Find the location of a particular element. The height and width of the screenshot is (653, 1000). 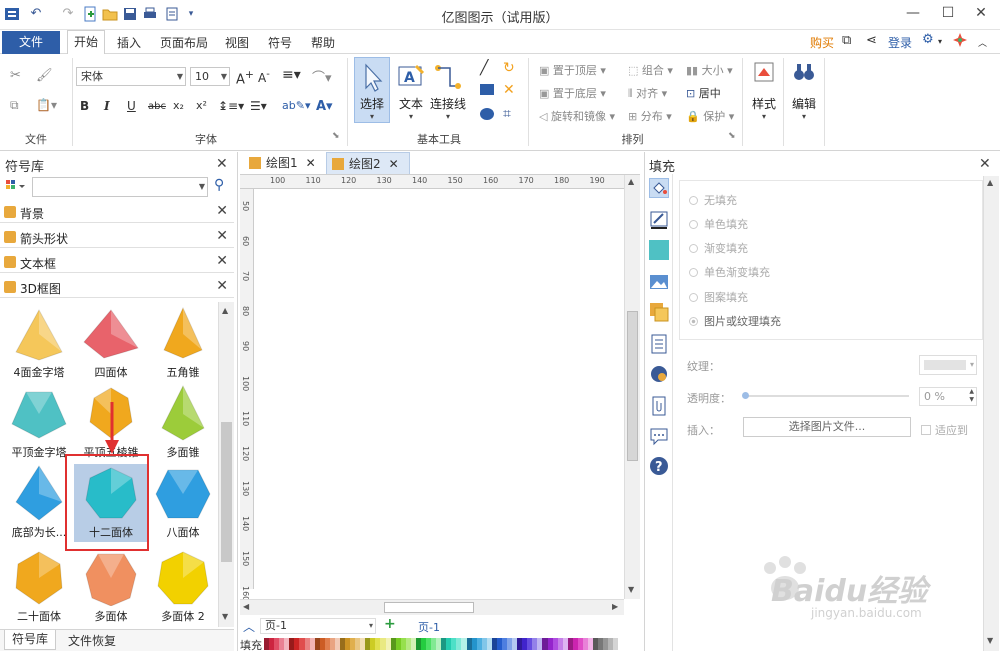

tab-help: 帮助 is located at coordinates (323, 42).